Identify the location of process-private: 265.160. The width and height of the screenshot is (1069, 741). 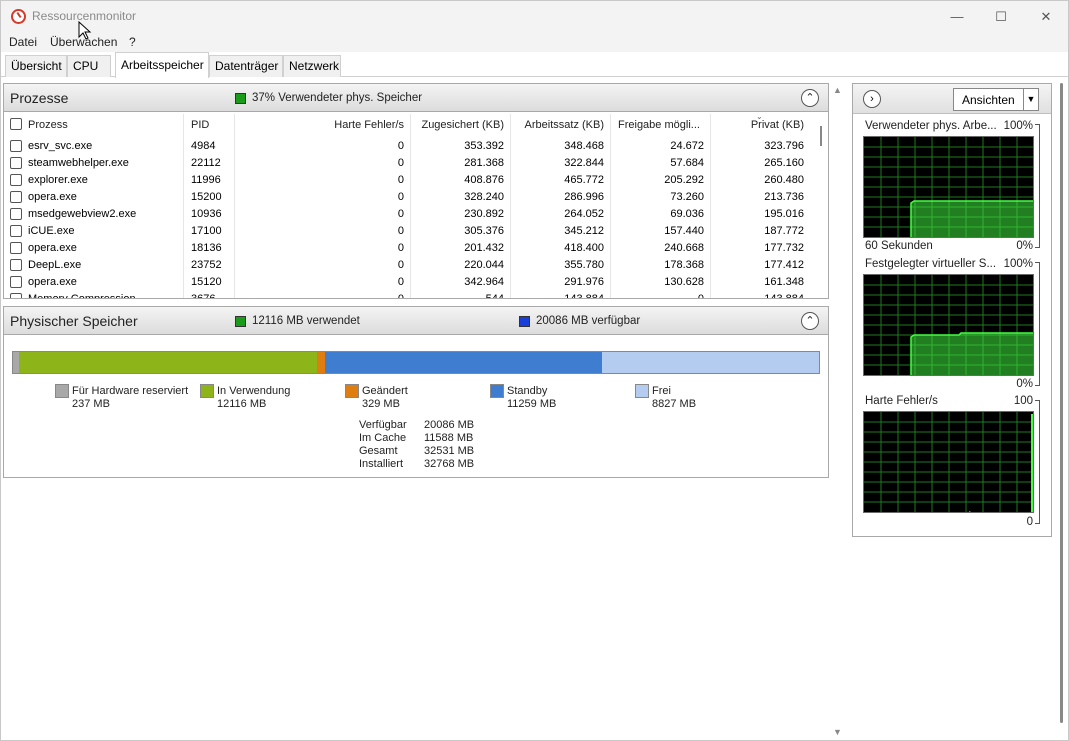
(784, 163).